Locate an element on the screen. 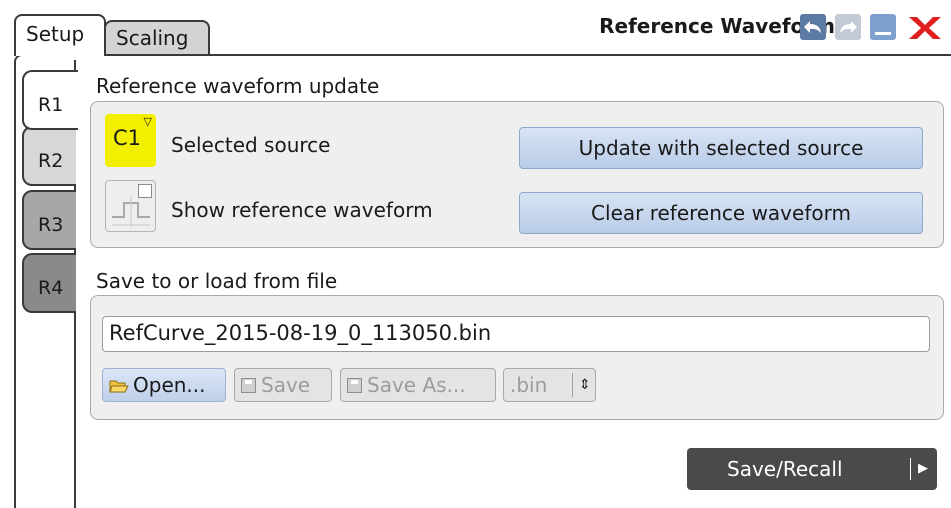 The image size is (951, 508). side-tab-r1: R1 is located at coordinates (50, 100).